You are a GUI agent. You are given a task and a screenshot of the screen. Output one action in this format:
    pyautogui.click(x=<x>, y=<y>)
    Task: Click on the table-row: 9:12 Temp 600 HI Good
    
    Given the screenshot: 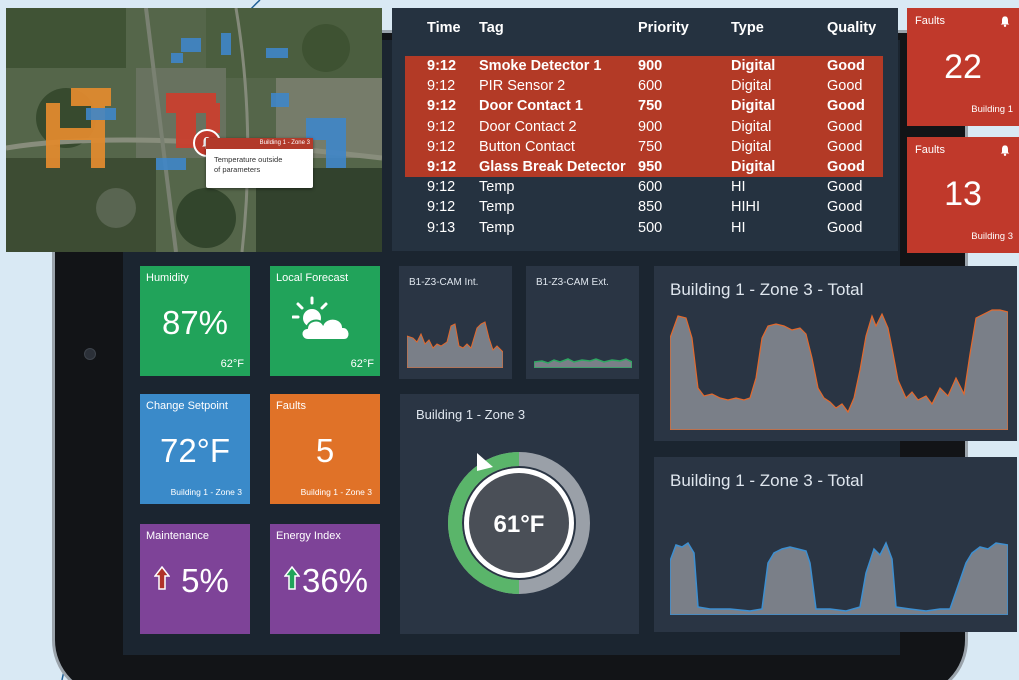 What is the action you would take?
    pyautogui.click(x=644, y=187)
    